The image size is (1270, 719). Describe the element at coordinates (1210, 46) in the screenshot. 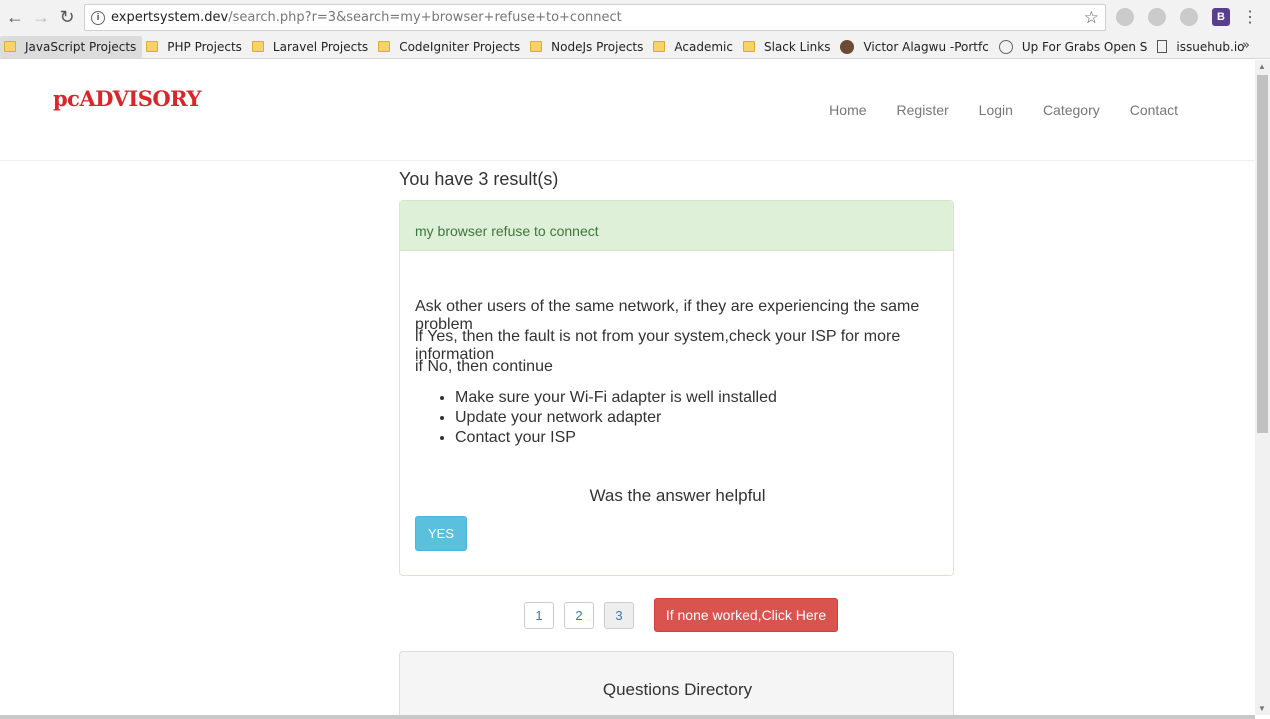

I see `bookmark-label: issuehub.io` at that location.